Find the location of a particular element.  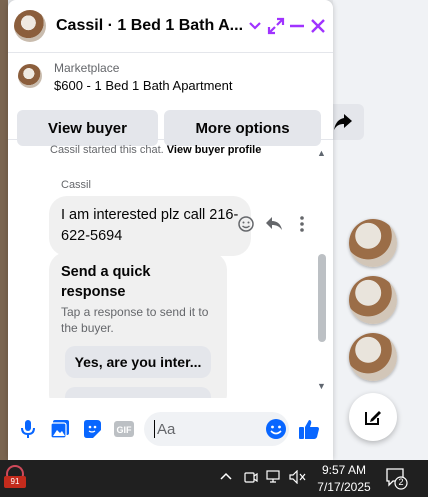

clock: 9:57 AM 7/17/2025 is located at coordinates (344, 479).